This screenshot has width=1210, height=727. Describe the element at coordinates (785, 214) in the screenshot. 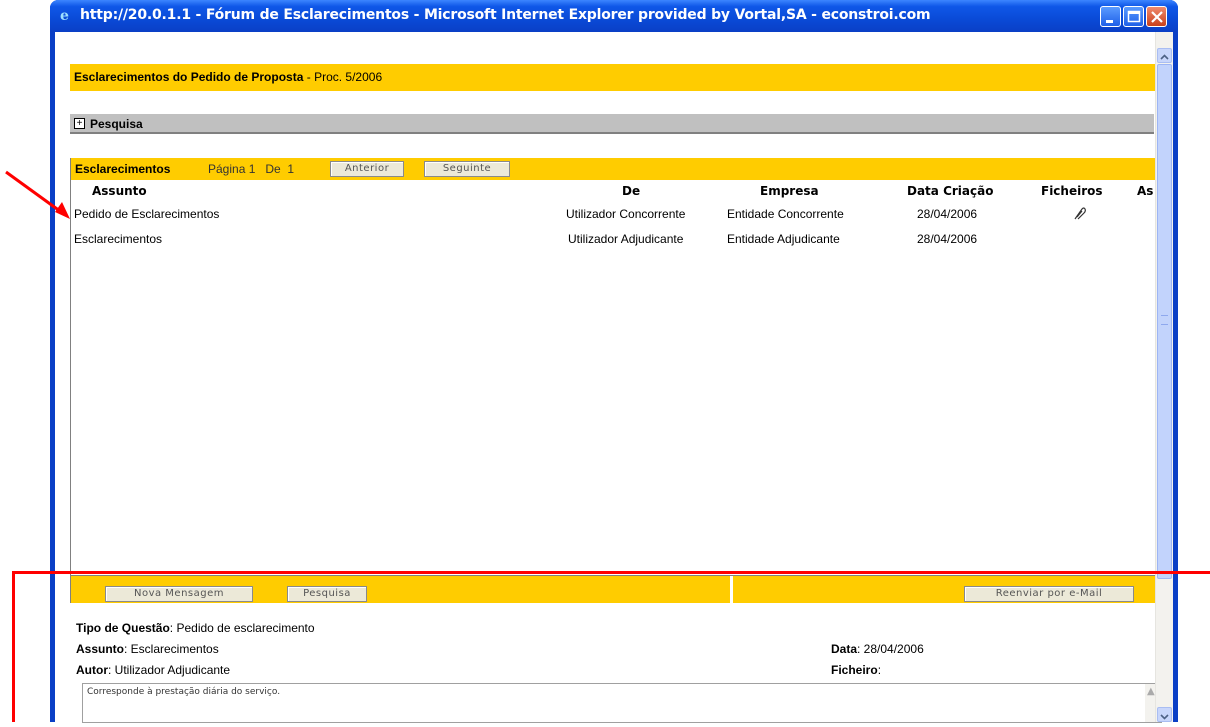

I see `row-empresa: Entidade Concorrente` at that location.